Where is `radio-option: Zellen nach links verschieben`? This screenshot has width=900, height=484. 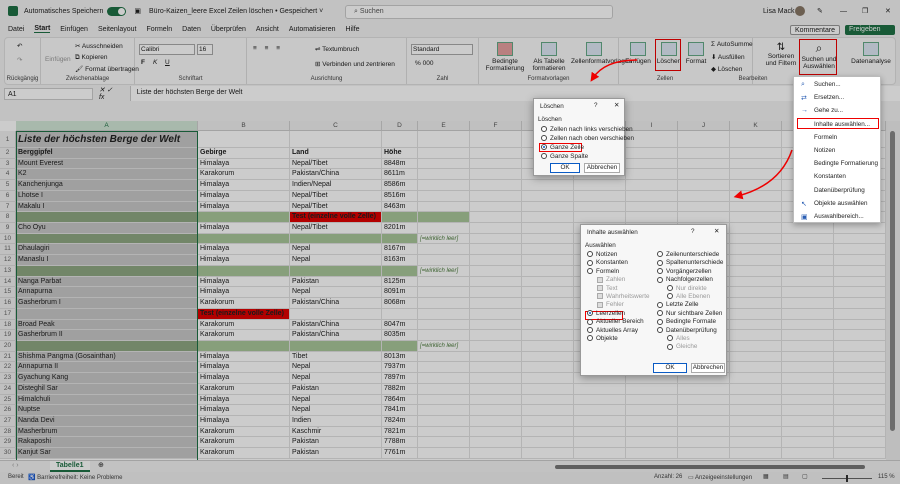 radio-option: Zellen nach links verschieben is located at coordinates (587, 129).